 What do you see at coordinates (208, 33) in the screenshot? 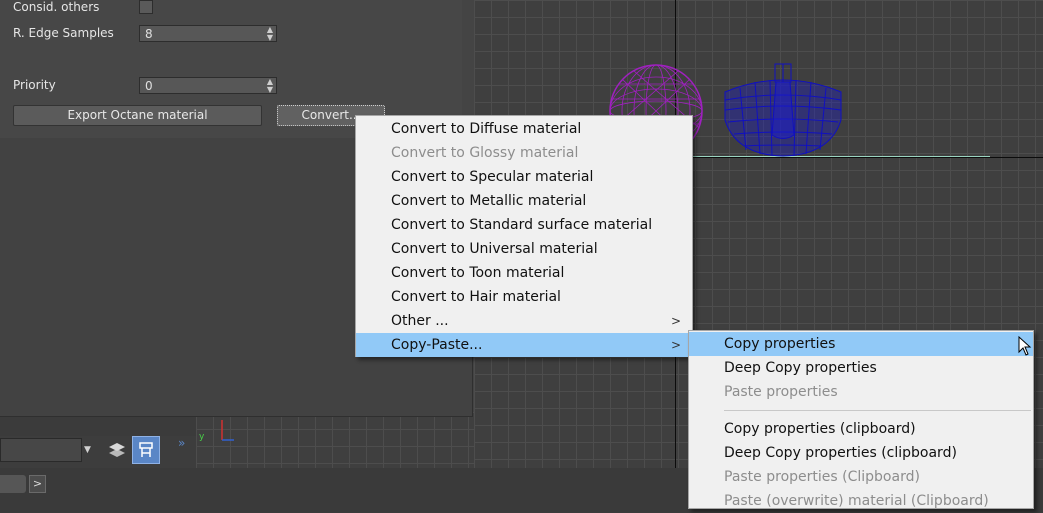
I see `edge-samples-spinner: 8 ▲ ▼` at bounding box center [208, 33].